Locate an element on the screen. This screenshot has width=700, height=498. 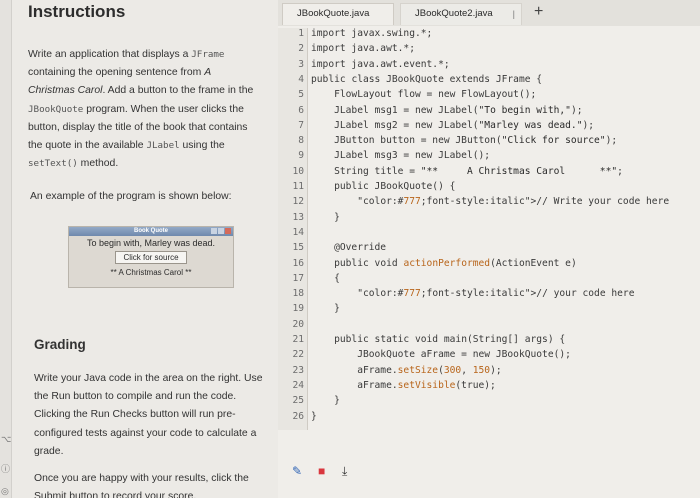
side-strip: ⌥ ⓘ ◎ is located at coordinates (6, 249).